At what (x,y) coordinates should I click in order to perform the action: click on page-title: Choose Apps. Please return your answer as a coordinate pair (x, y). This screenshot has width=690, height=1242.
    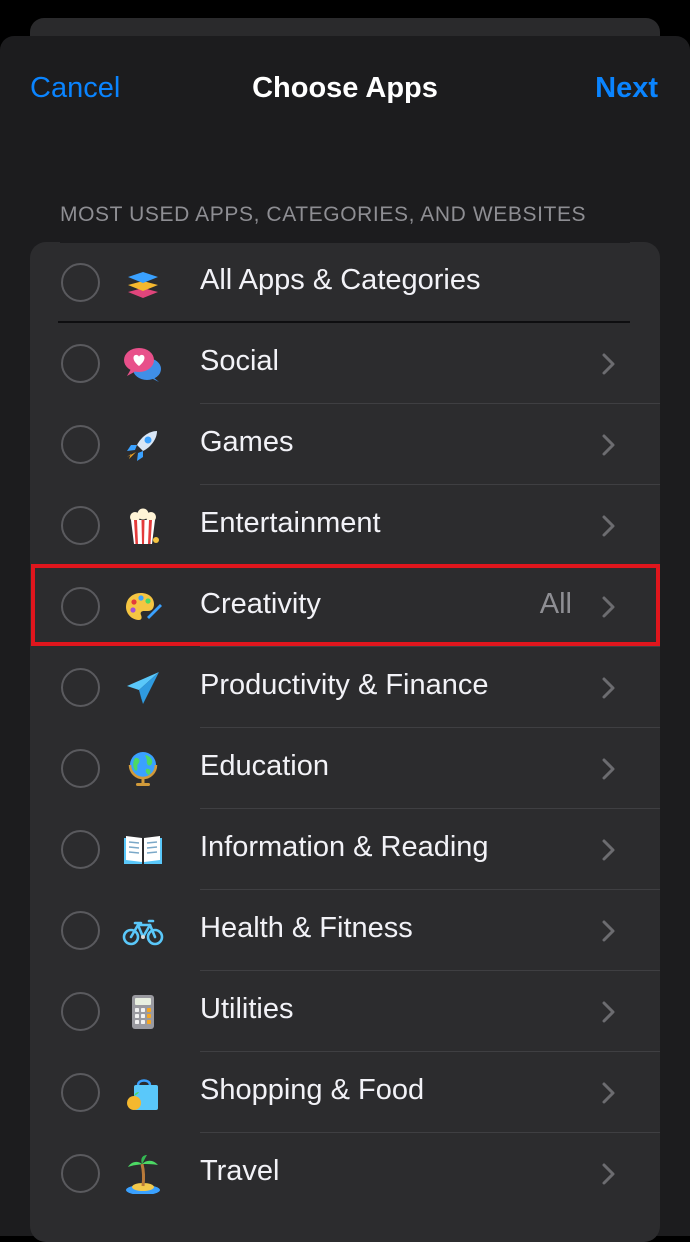
    Looking at the image, I should click on (345, 88).